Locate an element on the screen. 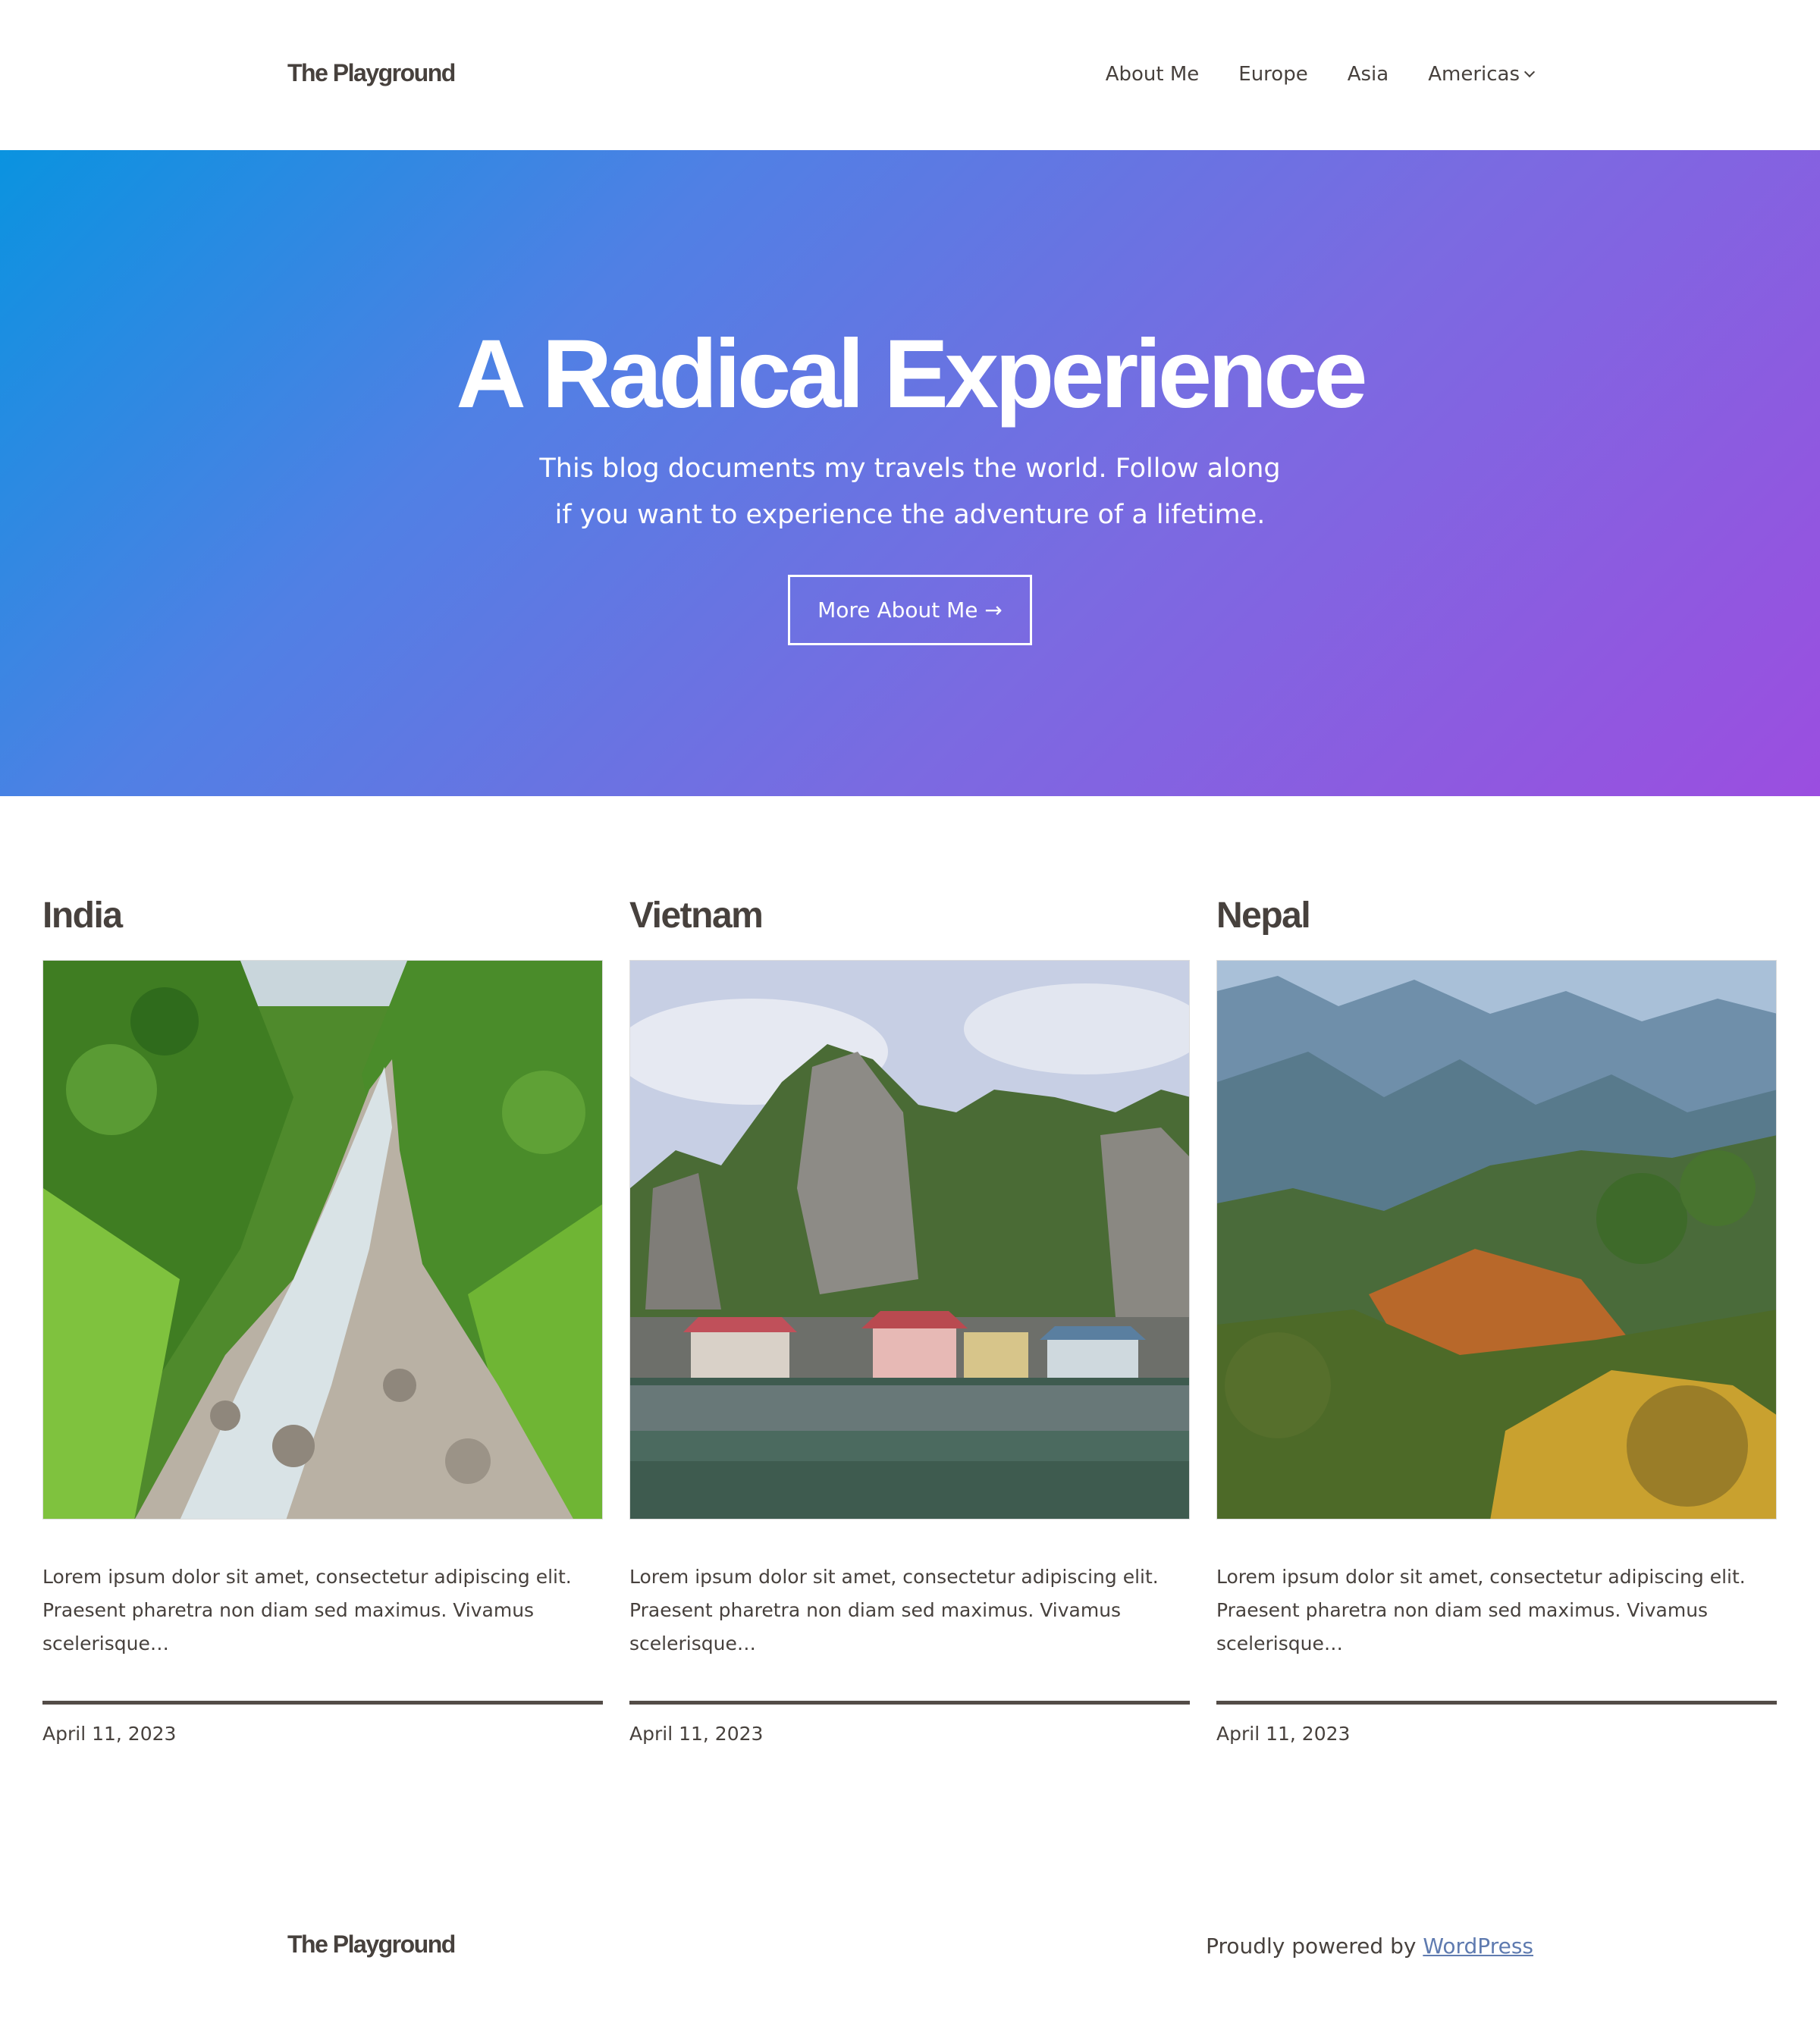  river-landscape-photo is located at coordinates (322, 1240).